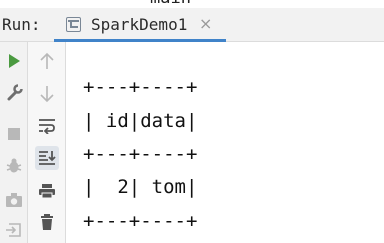 This screenshot has height=243, width=384. Describe the element at coordinates (47, 61) in the screenshot. I see `scroll-up-icon` at that location.